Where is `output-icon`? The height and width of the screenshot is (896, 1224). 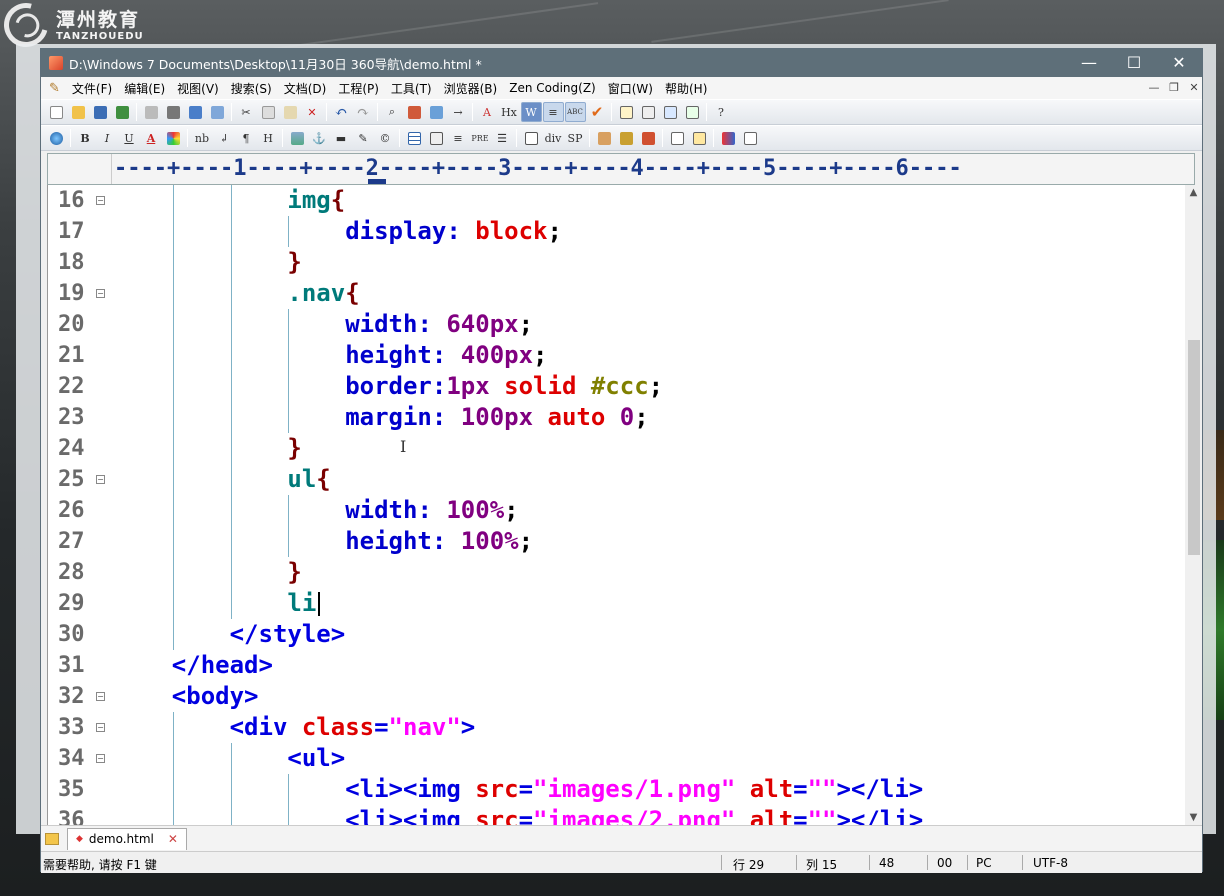 output-icon is located at coordinates (692, 112).